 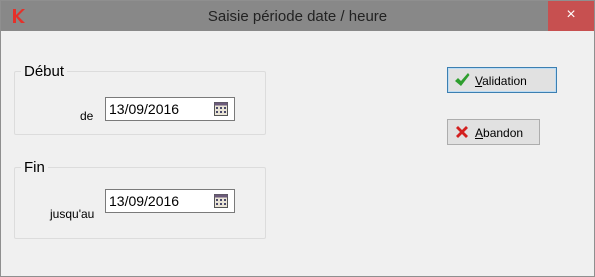 I want to click on fin-label: jusqu'au, so click(x=72, y=214).